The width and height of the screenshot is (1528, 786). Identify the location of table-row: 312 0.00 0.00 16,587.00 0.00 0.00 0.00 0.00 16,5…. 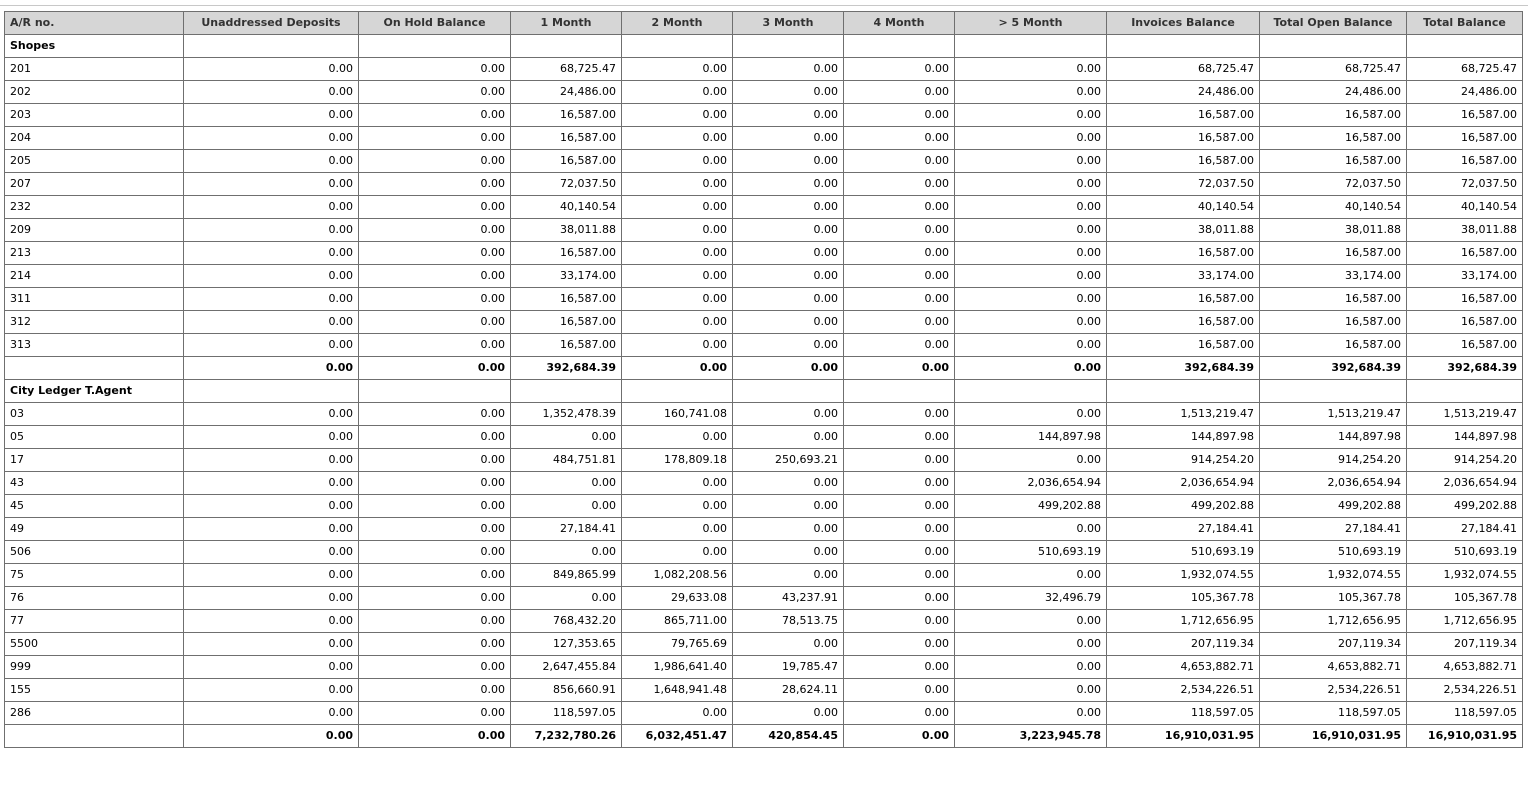
(763, 322).